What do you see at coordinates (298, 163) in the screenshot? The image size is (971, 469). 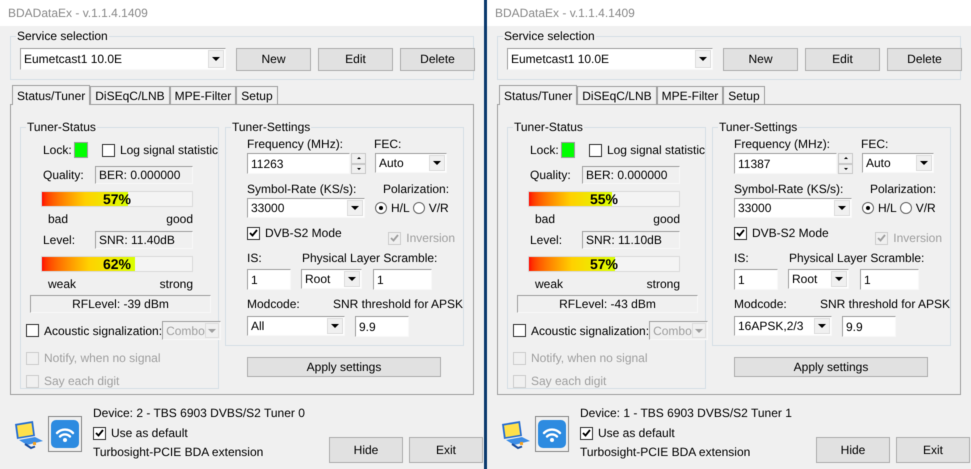 I see `frequency-field: 11263` at bounding box center [298, 163].